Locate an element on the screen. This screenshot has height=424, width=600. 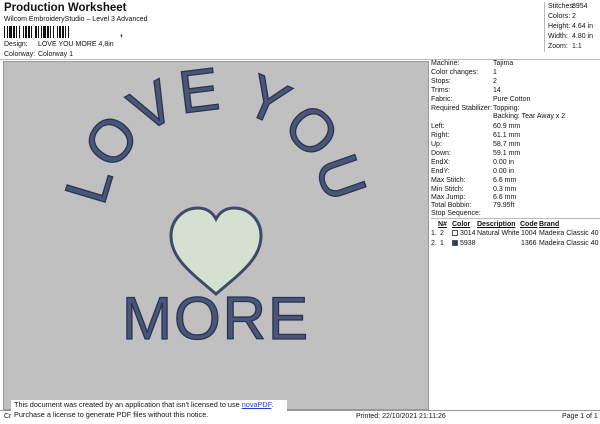
thread-code: 1004 is located at coordinates (529, 233).